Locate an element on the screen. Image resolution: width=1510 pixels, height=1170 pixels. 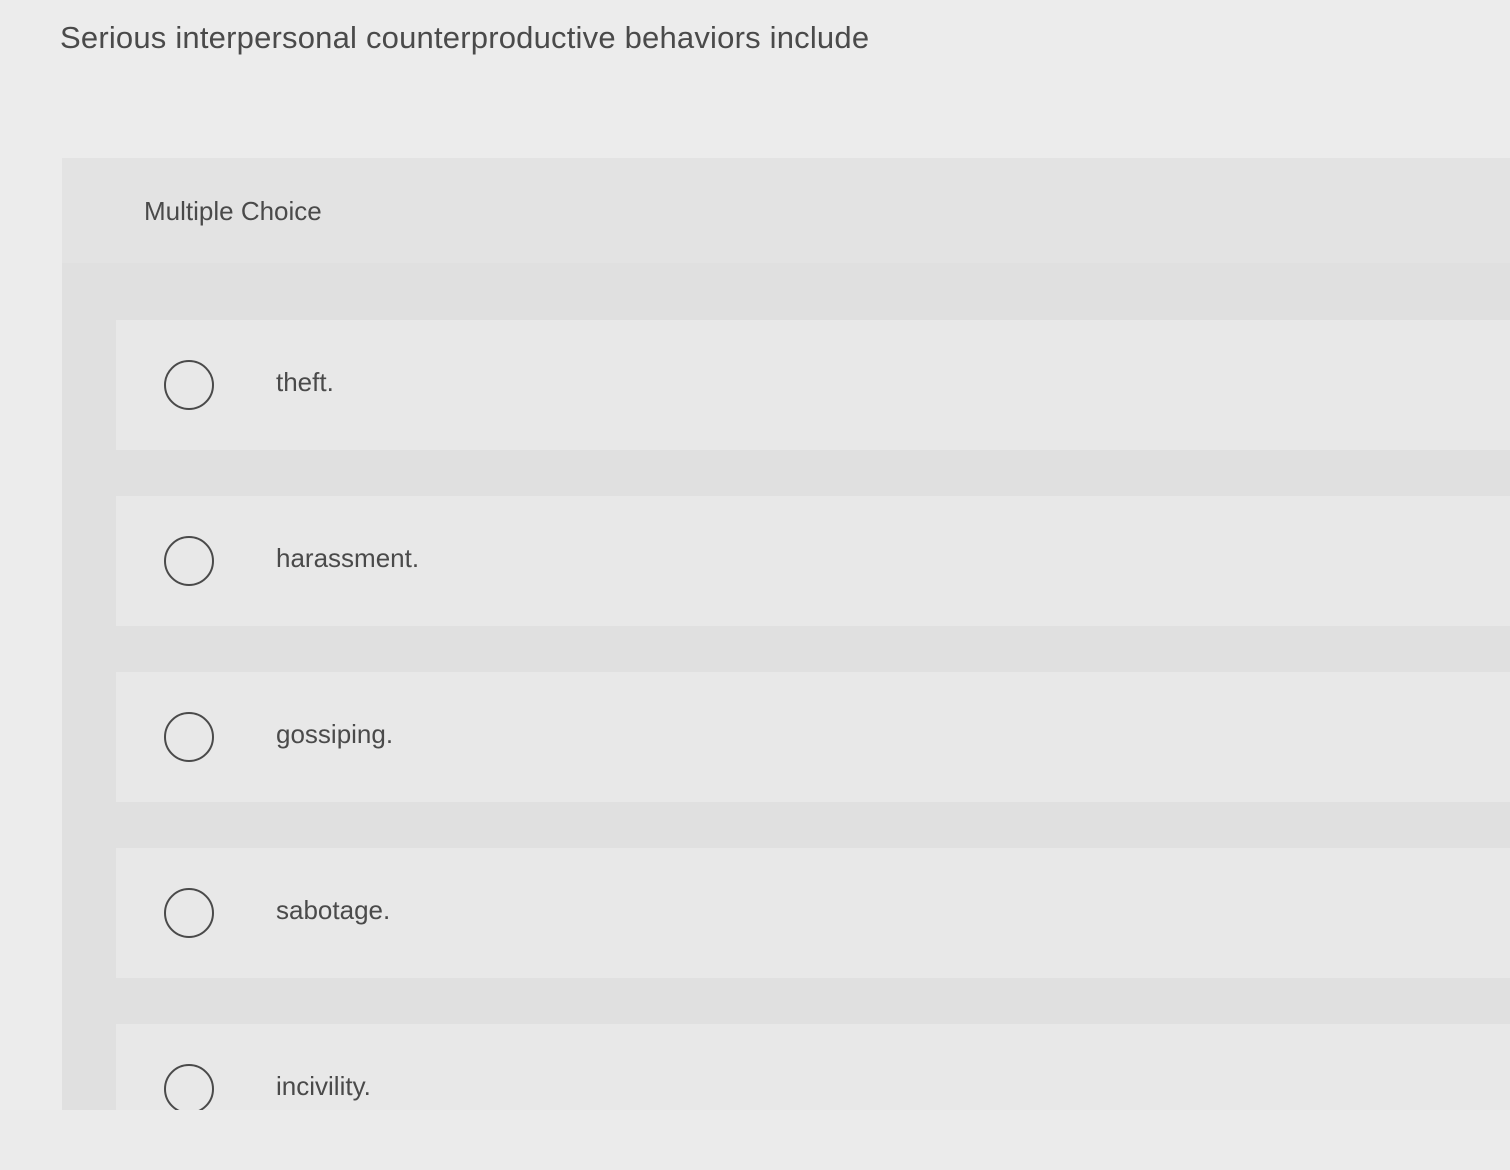
option-label: gossiping. is located at coordinates (335, 734).